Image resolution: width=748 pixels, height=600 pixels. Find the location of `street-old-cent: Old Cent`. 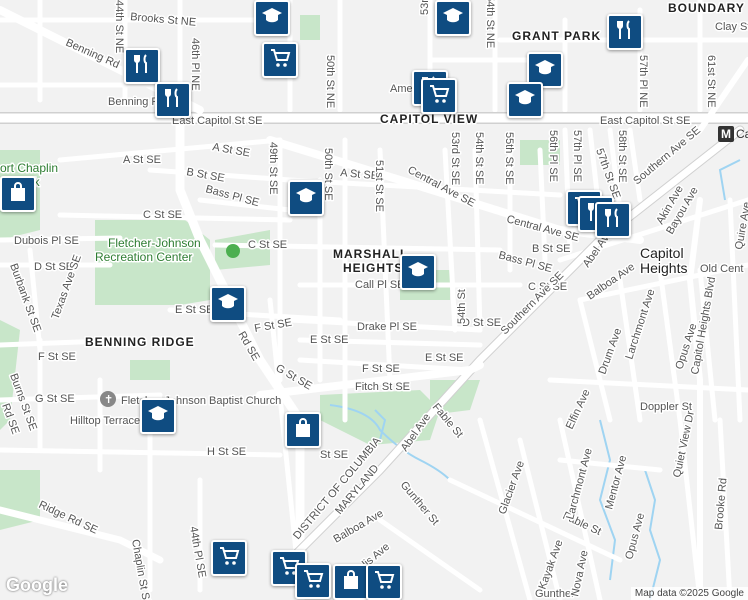

street-old-cent: Old Cent is located at coordinates (721, 269).